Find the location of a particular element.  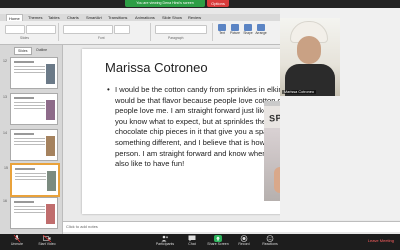

ribbon-group-font: Font is located at coordinates (105, 32).